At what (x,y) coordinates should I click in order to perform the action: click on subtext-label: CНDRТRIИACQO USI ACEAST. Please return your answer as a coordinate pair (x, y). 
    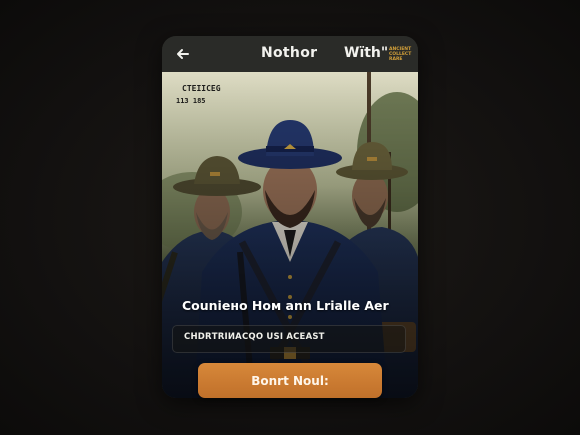
    Looking at the image, I should click on (254, 337).